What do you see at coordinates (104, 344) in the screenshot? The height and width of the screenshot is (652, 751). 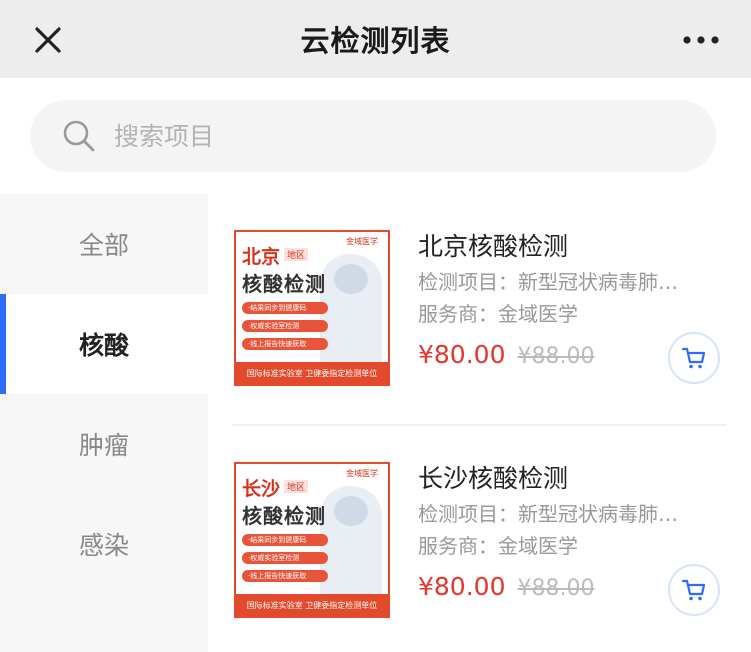 I see `sidebar-item-nucleic-acid: 核酸` at bounding box center [104, 344].